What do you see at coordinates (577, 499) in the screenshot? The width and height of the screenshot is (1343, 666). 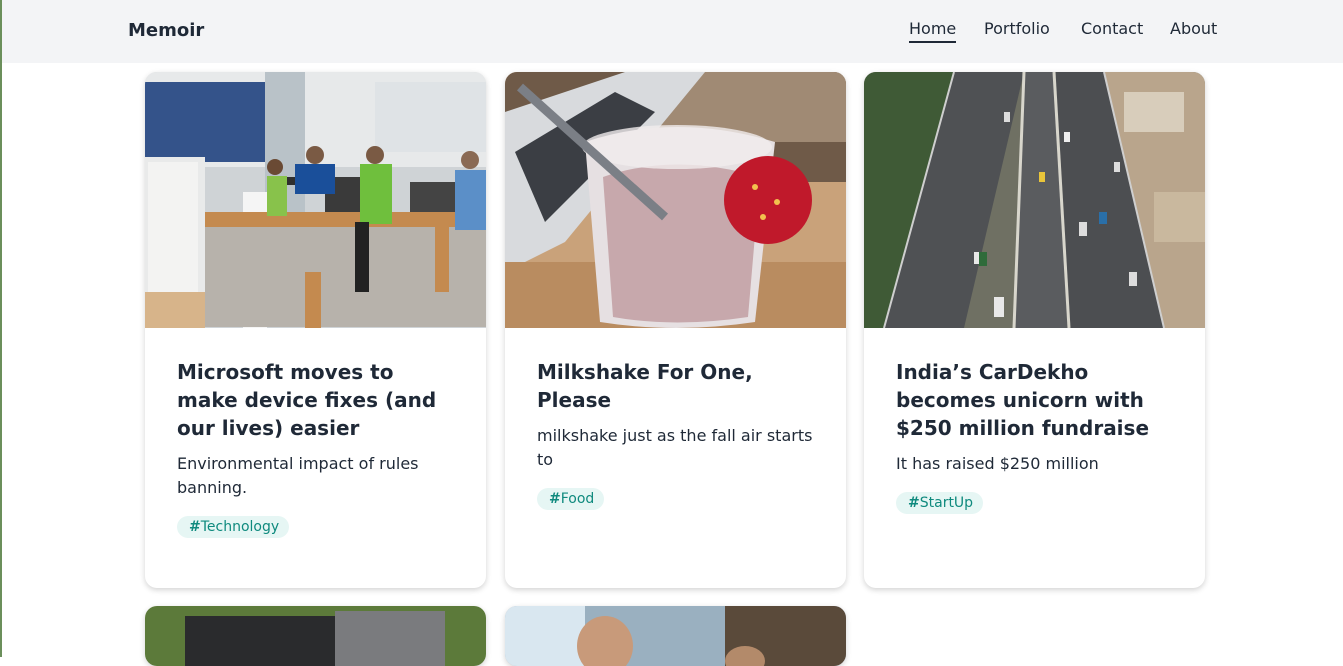 I see `tag-label: Food` at bounding box center [577, 499].